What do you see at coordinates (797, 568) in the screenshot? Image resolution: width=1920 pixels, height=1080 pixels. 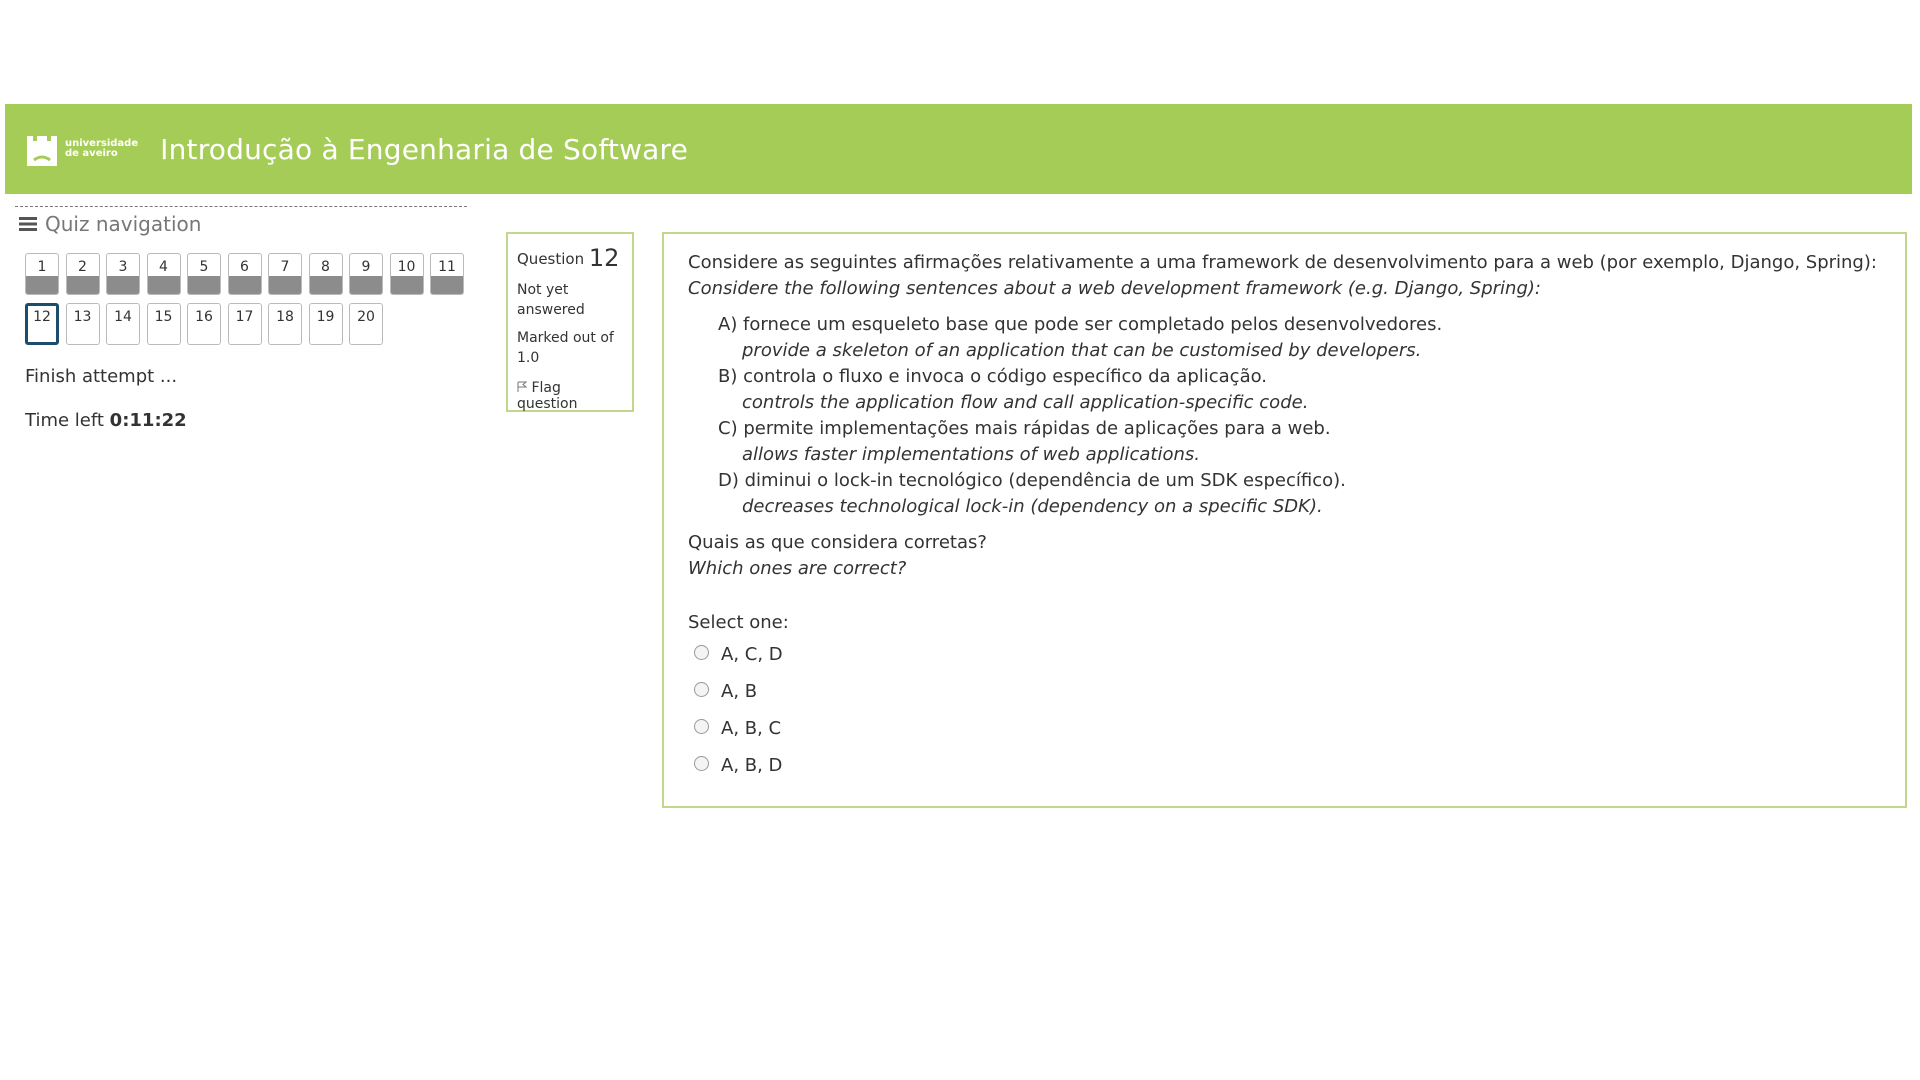 I see `question-ask-en: Which ones are correct?` at bounding box center [797, 568].